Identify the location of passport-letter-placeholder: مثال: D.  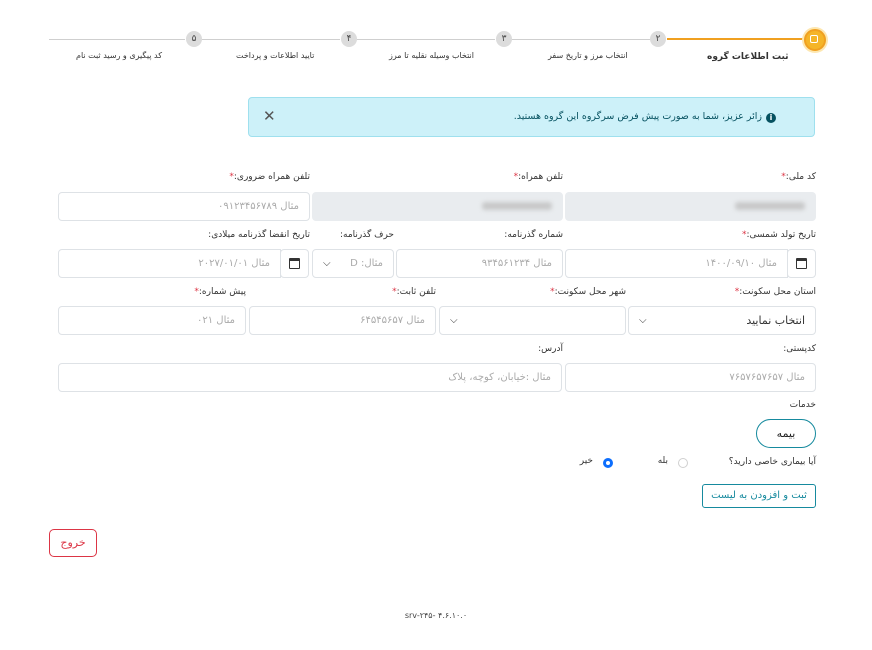
(366, 263).